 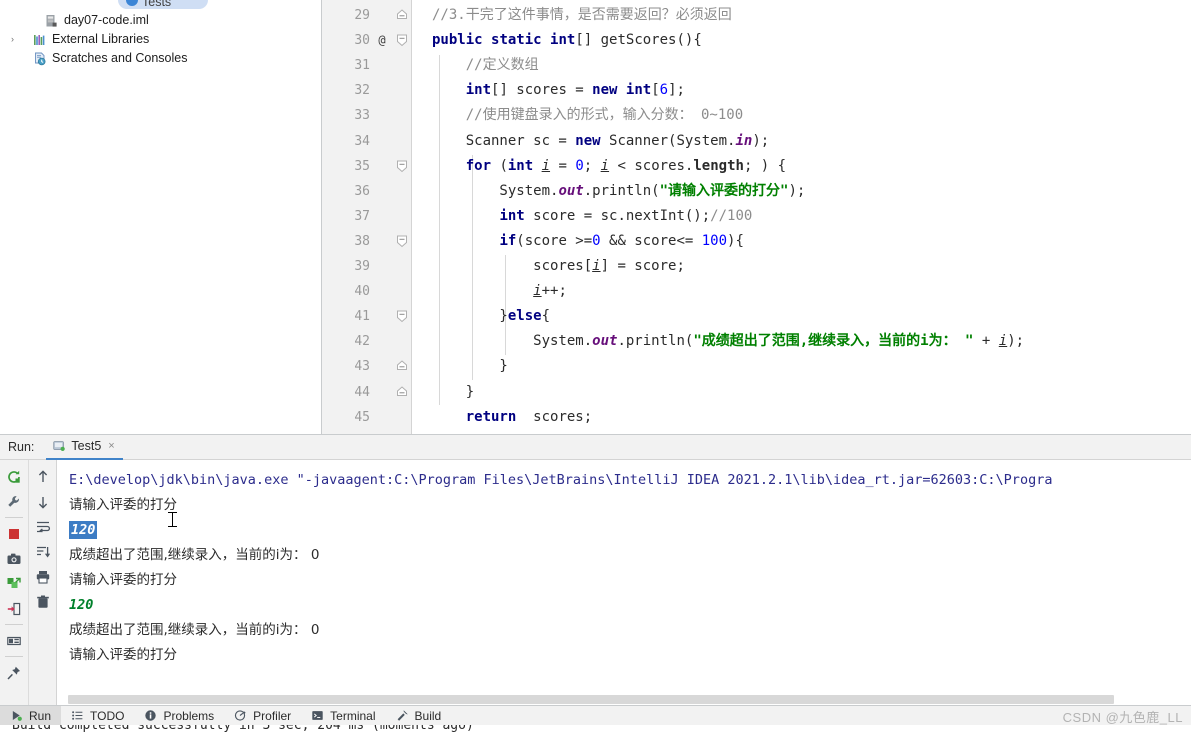 I want to click on trash-icon, so click(x=43, y=601).